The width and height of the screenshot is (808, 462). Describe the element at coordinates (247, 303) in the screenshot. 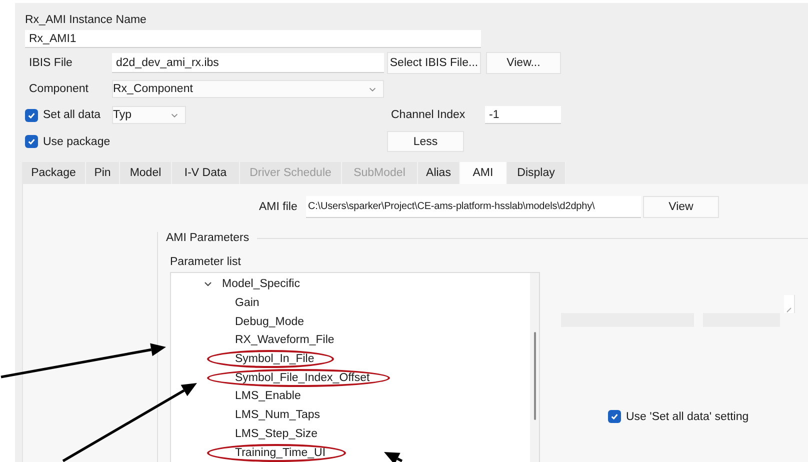

I see `tree-item: Gain` at that location.